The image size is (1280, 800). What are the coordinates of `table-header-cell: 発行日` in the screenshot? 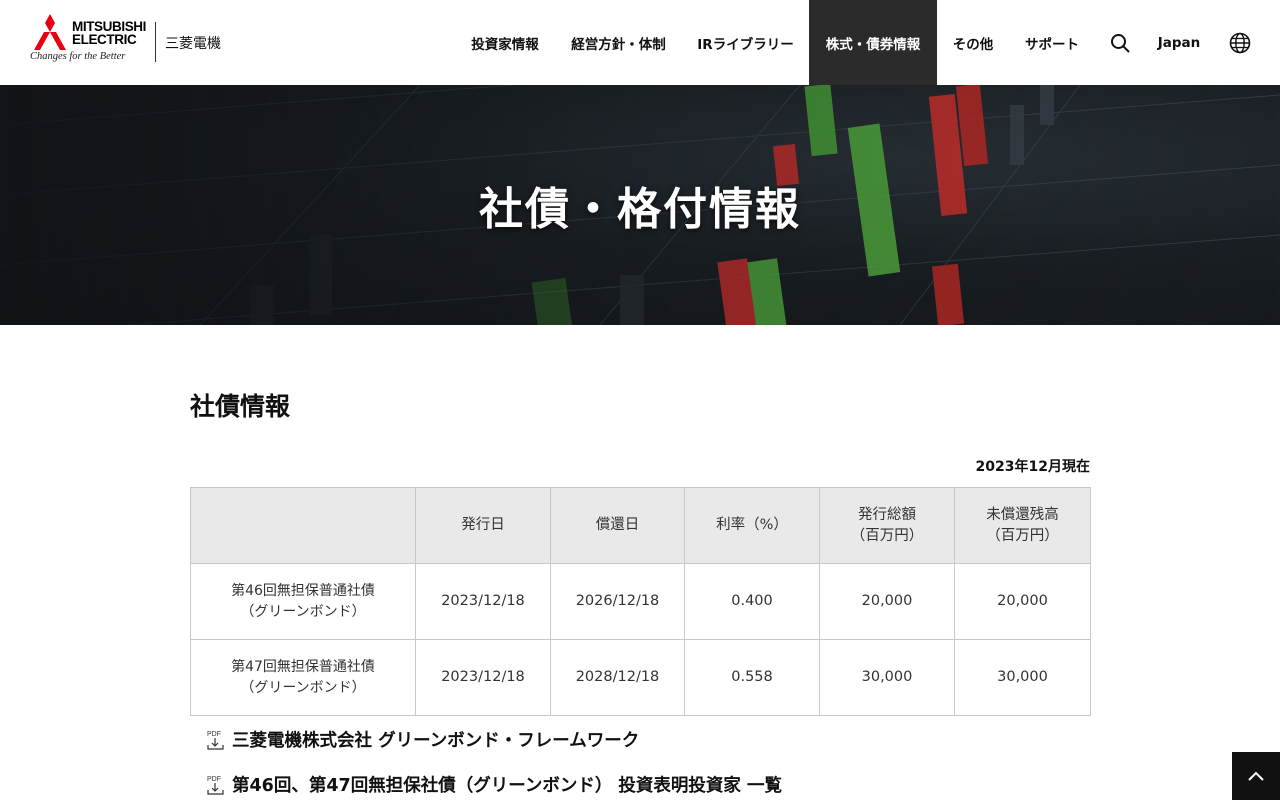 It's located at (483, 525).